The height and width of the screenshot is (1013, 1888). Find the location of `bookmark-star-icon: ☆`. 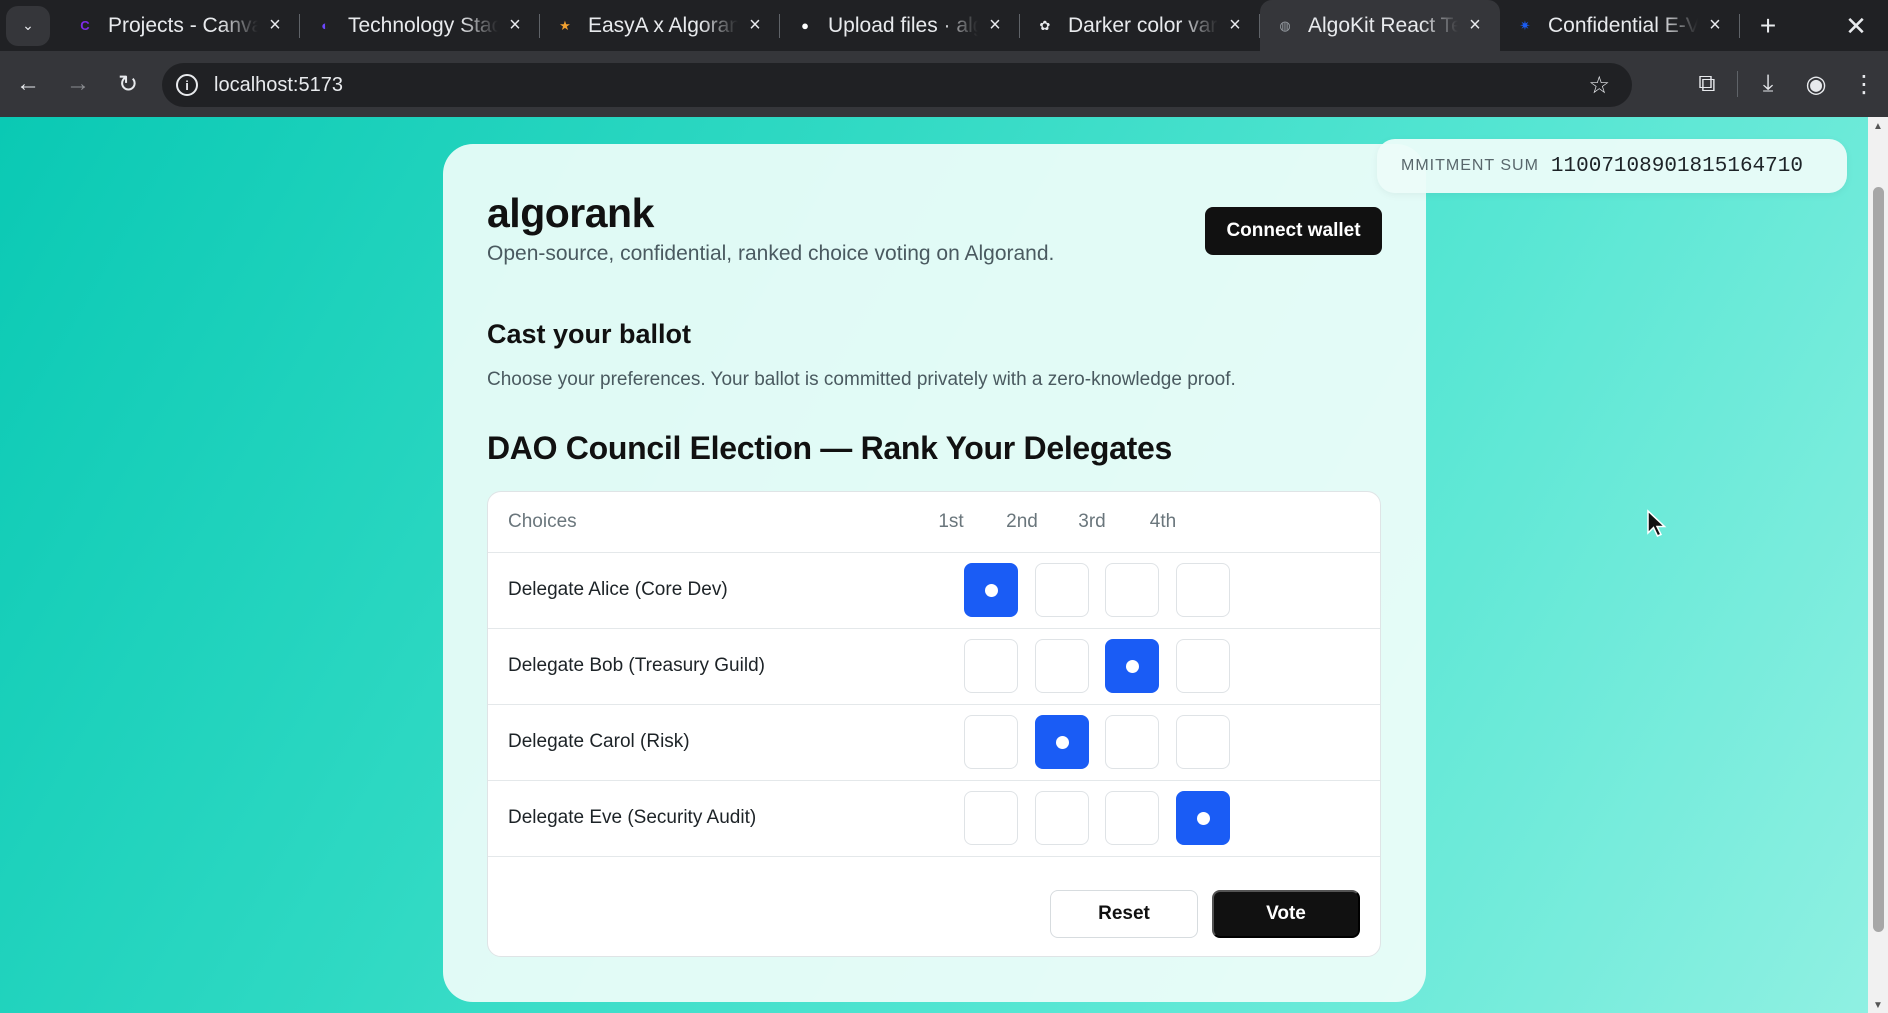

bookmark-star-icon: ☆ is located at coordinates (1599, 85).